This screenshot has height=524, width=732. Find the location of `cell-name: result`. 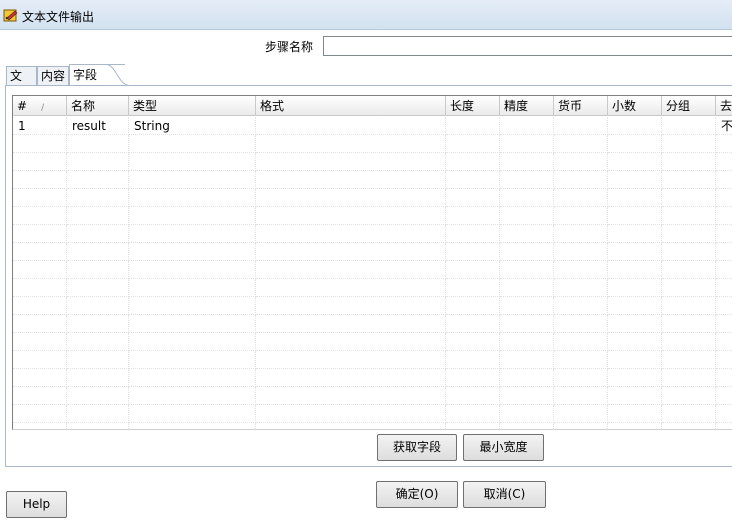

cell-name: result is located at coordinates (98, 126).